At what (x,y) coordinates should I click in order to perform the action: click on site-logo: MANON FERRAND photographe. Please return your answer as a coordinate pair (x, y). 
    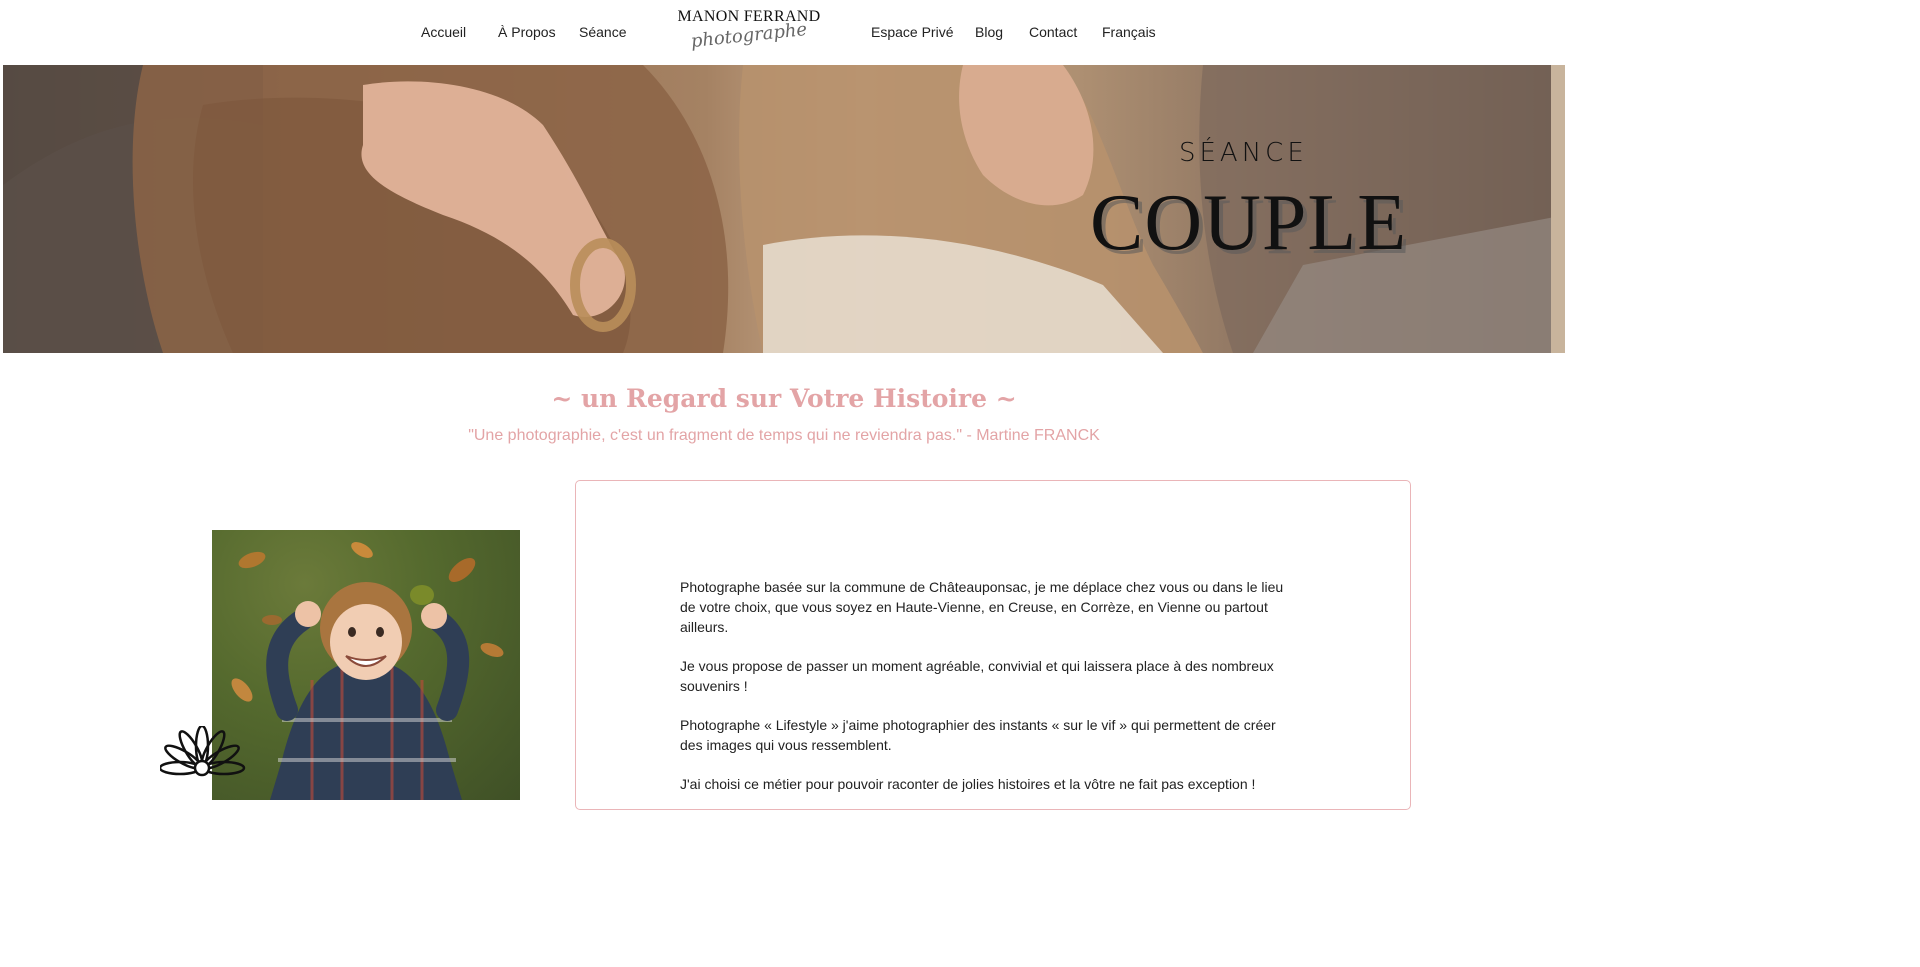
    Looking at the image, I should click on (749, 34).